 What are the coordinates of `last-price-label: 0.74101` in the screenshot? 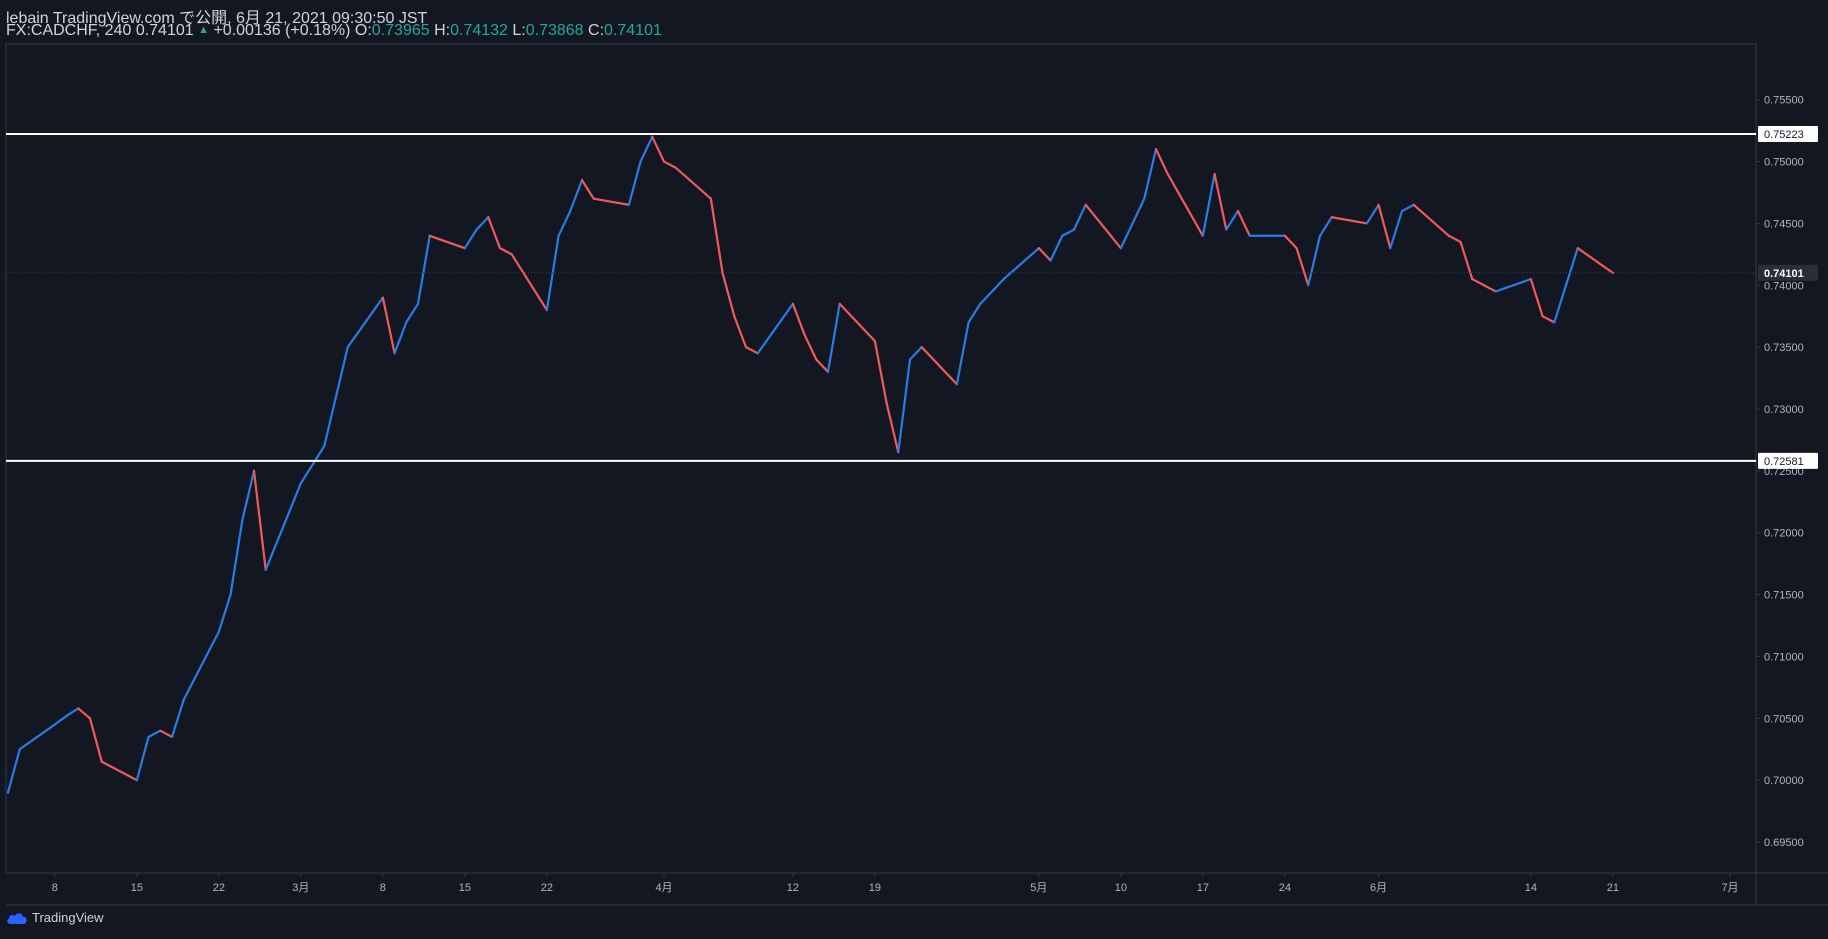 It's located at (1784, 274).